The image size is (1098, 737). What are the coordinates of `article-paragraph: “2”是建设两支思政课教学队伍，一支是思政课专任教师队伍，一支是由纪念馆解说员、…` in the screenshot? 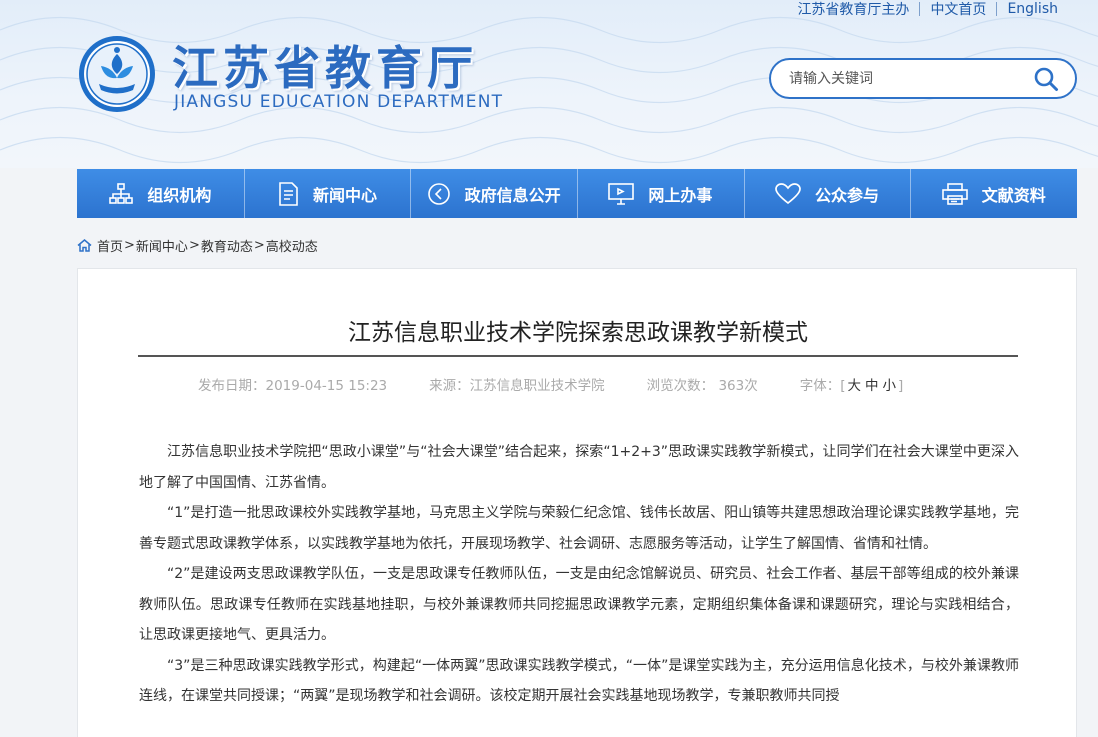 It's located at (579, 604).